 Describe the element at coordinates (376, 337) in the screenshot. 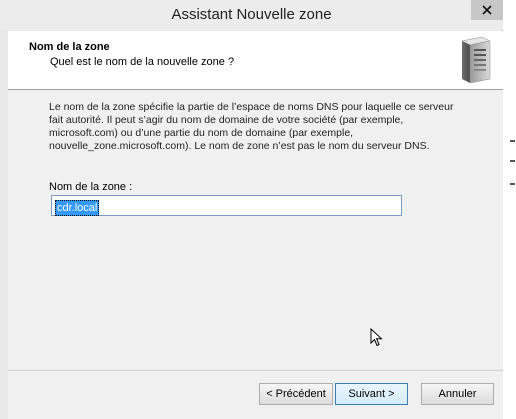

I see `mouse-cursor-icon` at that location.